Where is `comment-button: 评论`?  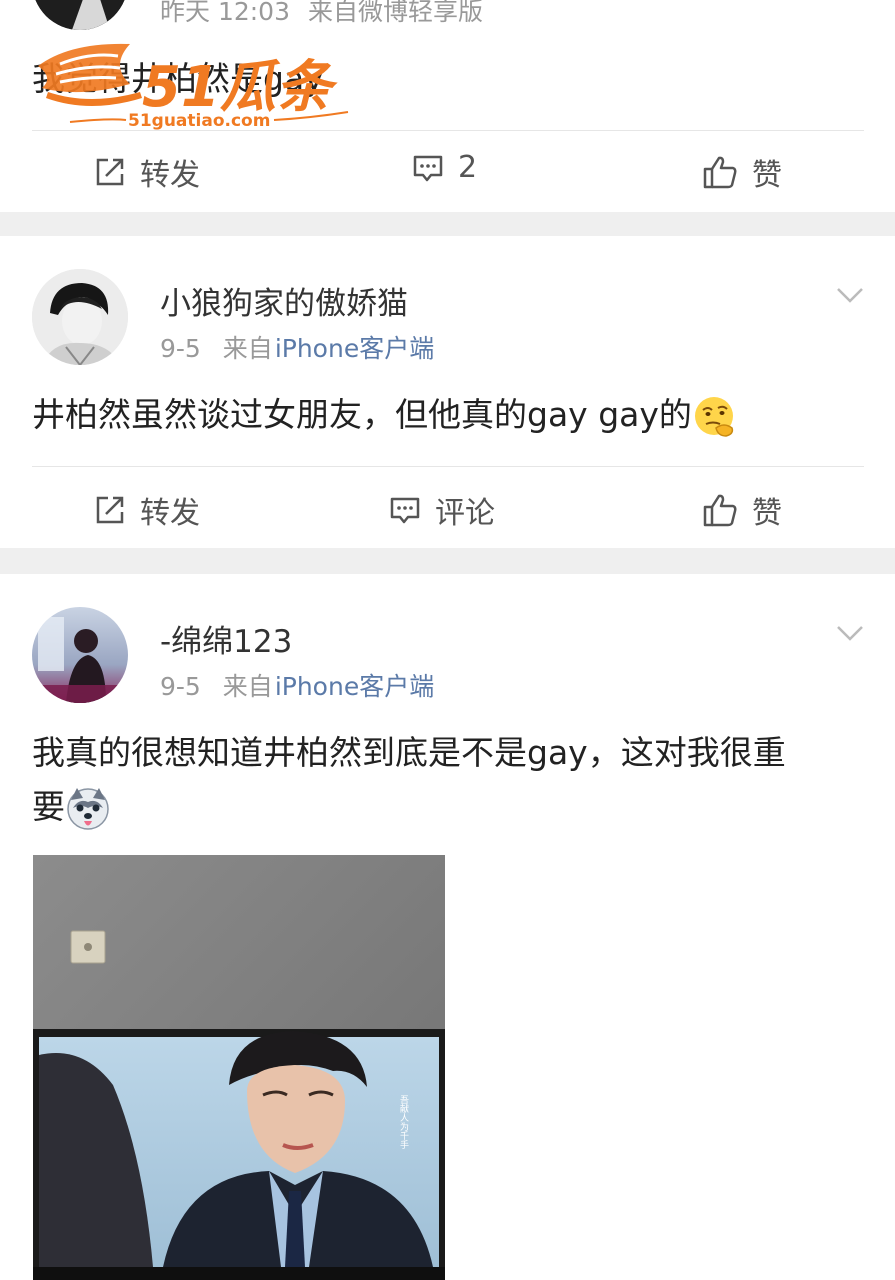
comment-button: 评论 is located at coordinates (442, 510).